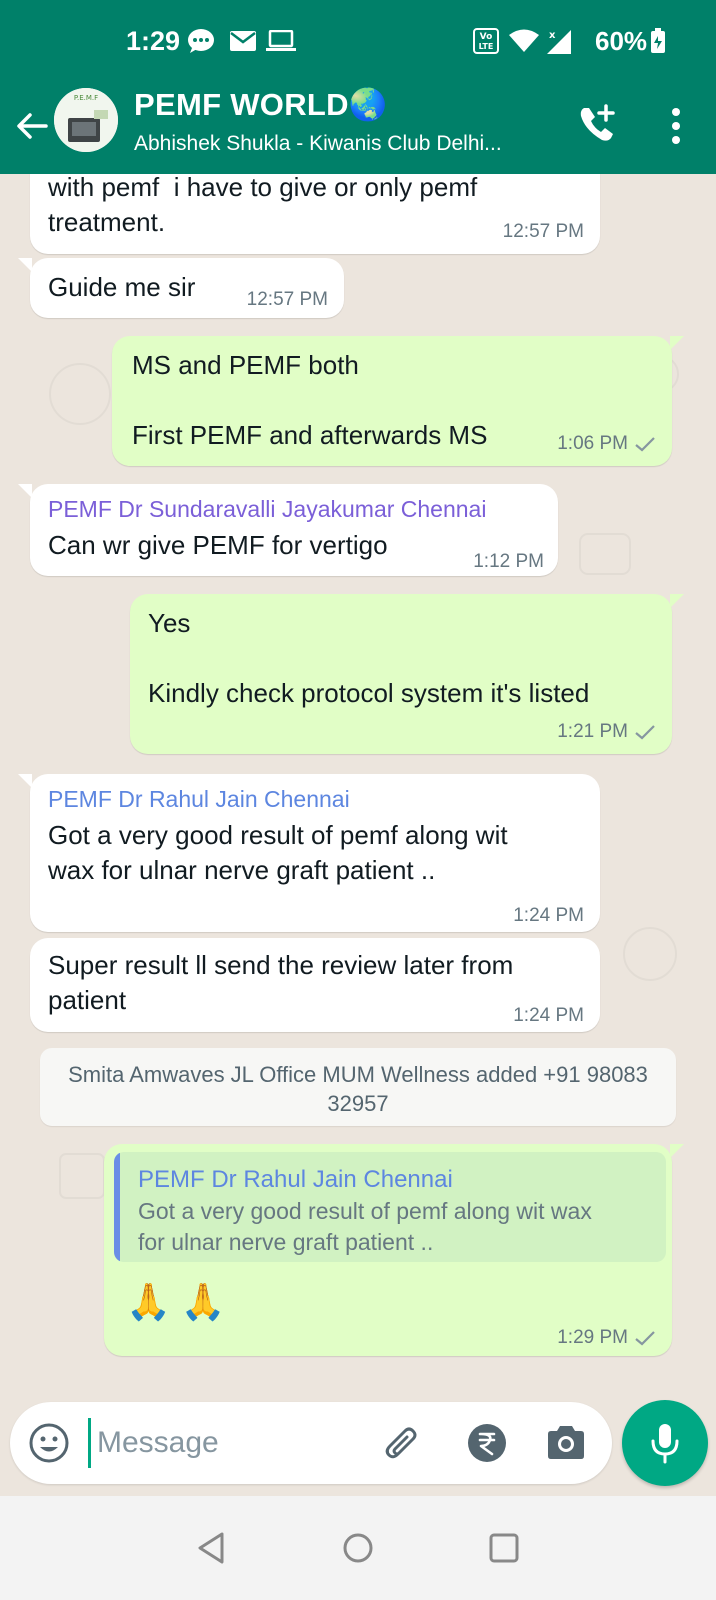 The image size is (716, 1600). I want to click on message-text: 🙏 🙏, so click(176, 1301).